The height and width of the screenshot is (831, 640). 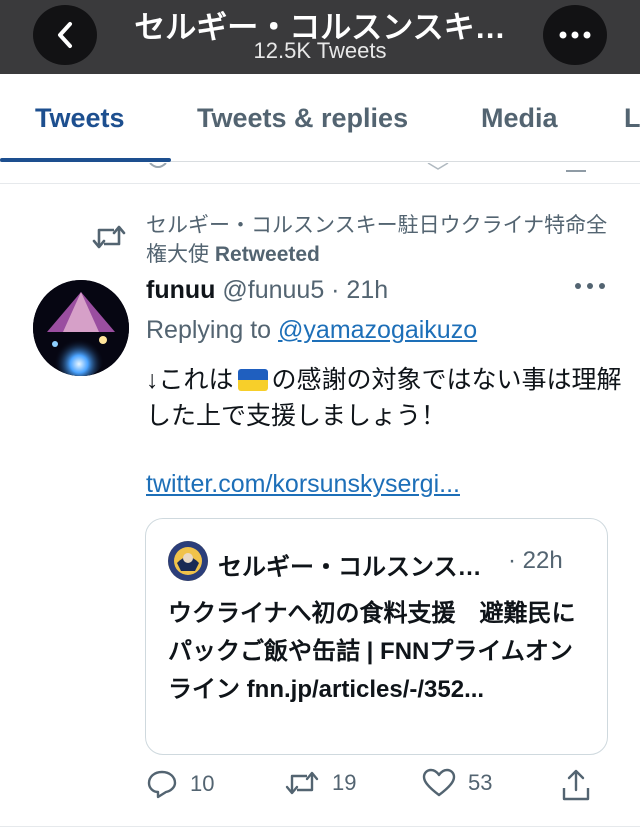 What do you see at coordinates (377, 330) in the screenshot?
I see `reply-handle-link: @yamazogaikuzo` at bounding box center [377, 330].